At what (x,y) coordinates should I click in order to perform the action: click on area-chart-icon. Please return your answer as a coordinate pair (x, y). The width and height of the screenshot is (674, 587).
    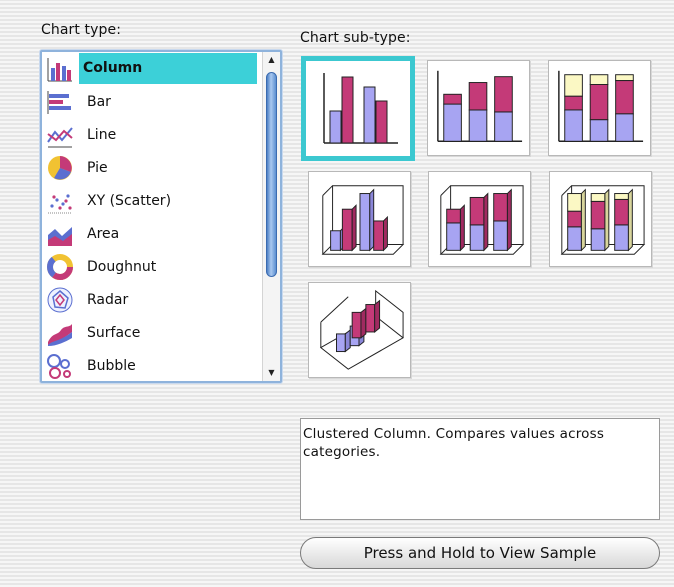
    Looking at the image, I should click on (60, 234).